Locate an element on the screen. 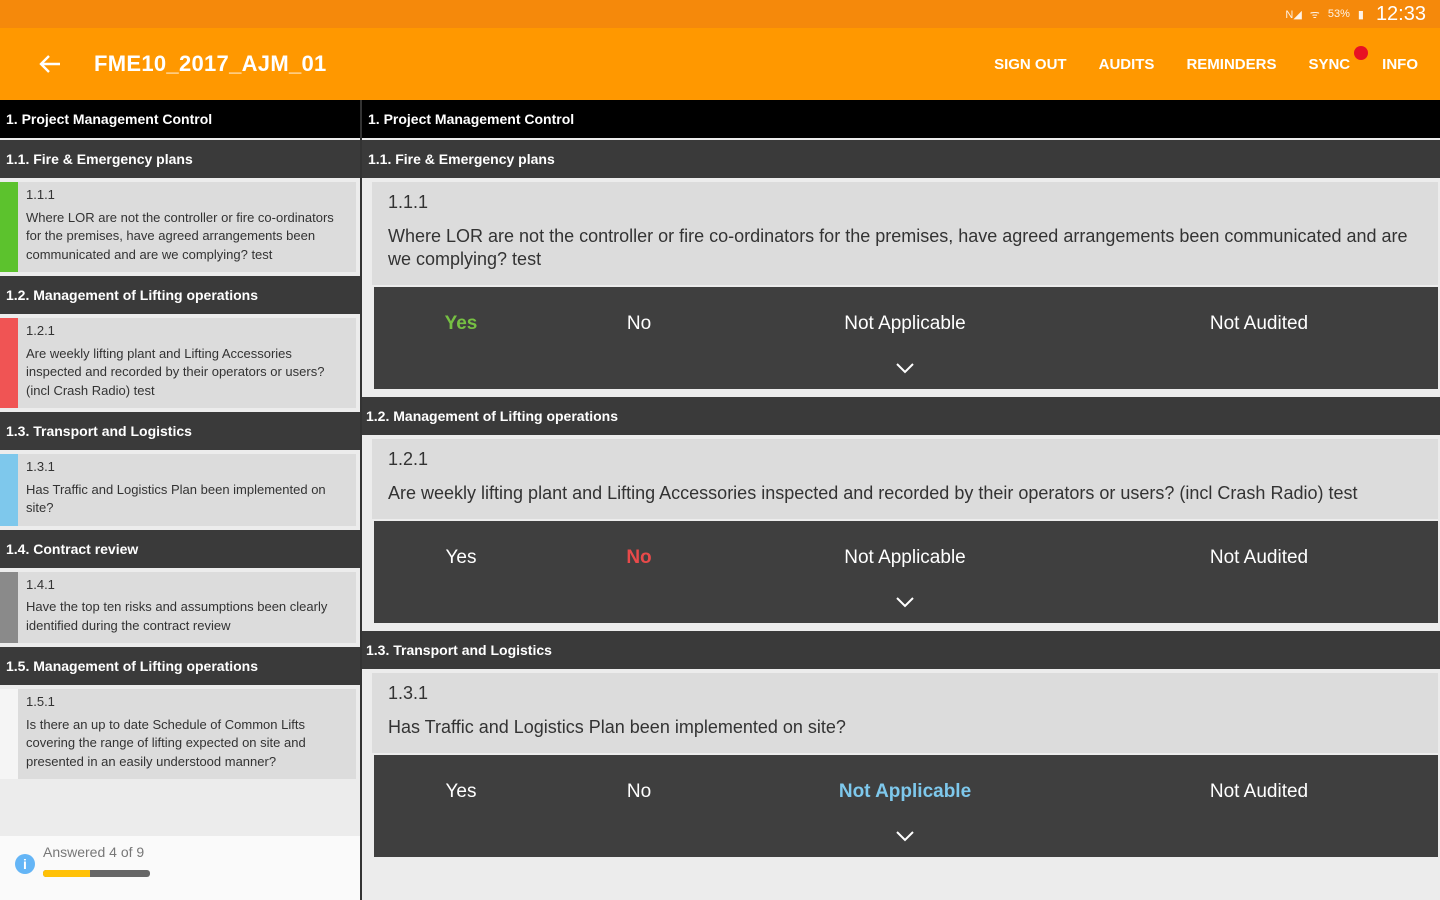 This screenshot has width=1440, height=900. wifi-icon: ᯤ is located at coordinates (1314, 14).